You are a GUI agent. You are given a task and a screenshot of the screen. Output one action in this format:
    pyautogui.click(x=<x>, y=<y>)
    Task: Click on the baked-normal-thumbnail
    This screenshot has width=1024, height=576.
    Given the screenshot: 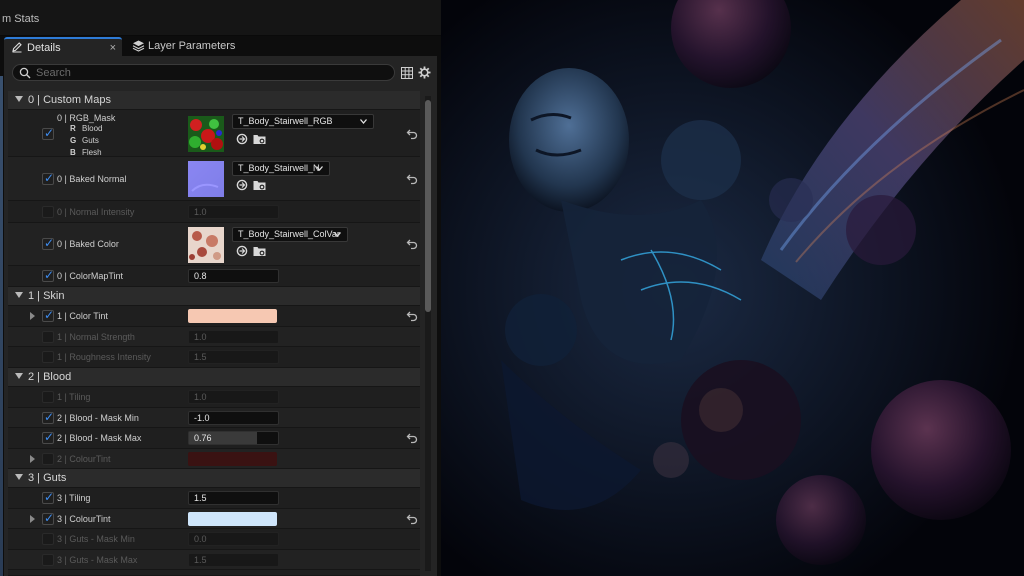 What is the action you would take?
    pyautogui.click(x=206, y=179)
    